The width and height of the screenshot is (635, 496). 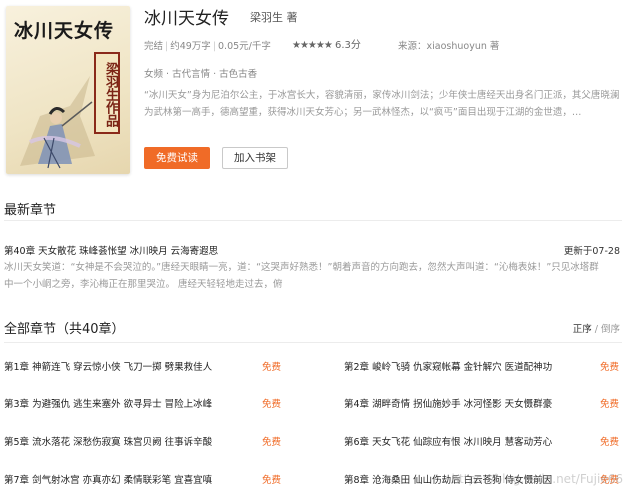 I want to click on book-tags: 女频 · 古代言情 · 古色古香, so click(x=200, y=73).